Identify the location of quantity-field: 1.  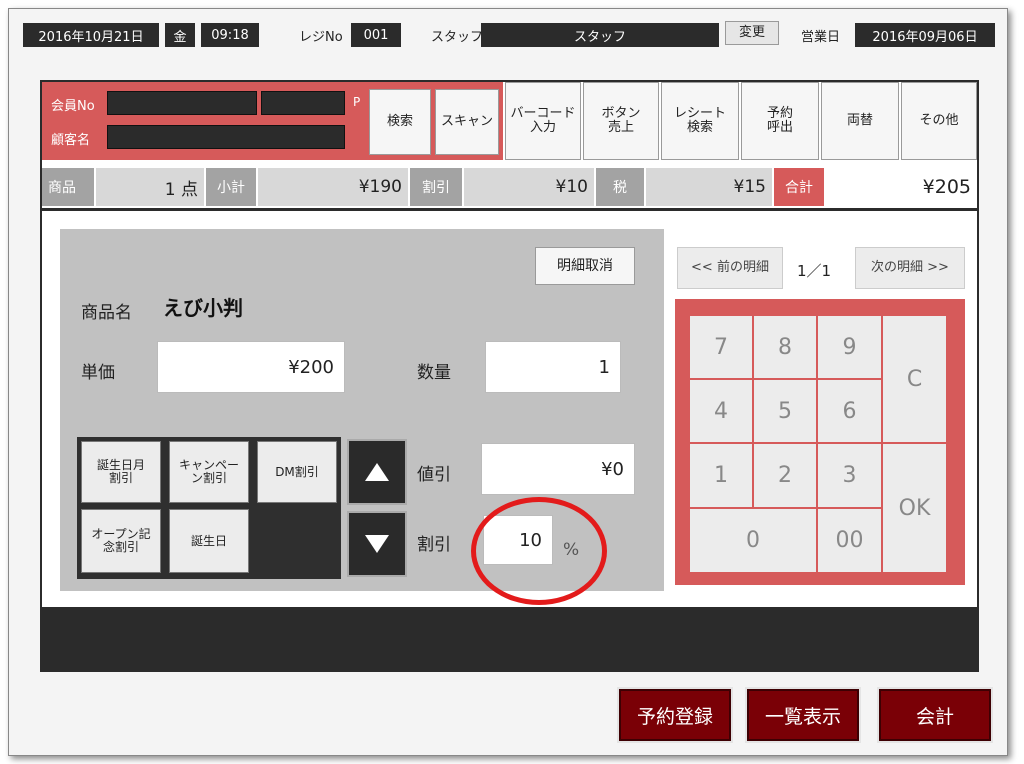
(553, 367).